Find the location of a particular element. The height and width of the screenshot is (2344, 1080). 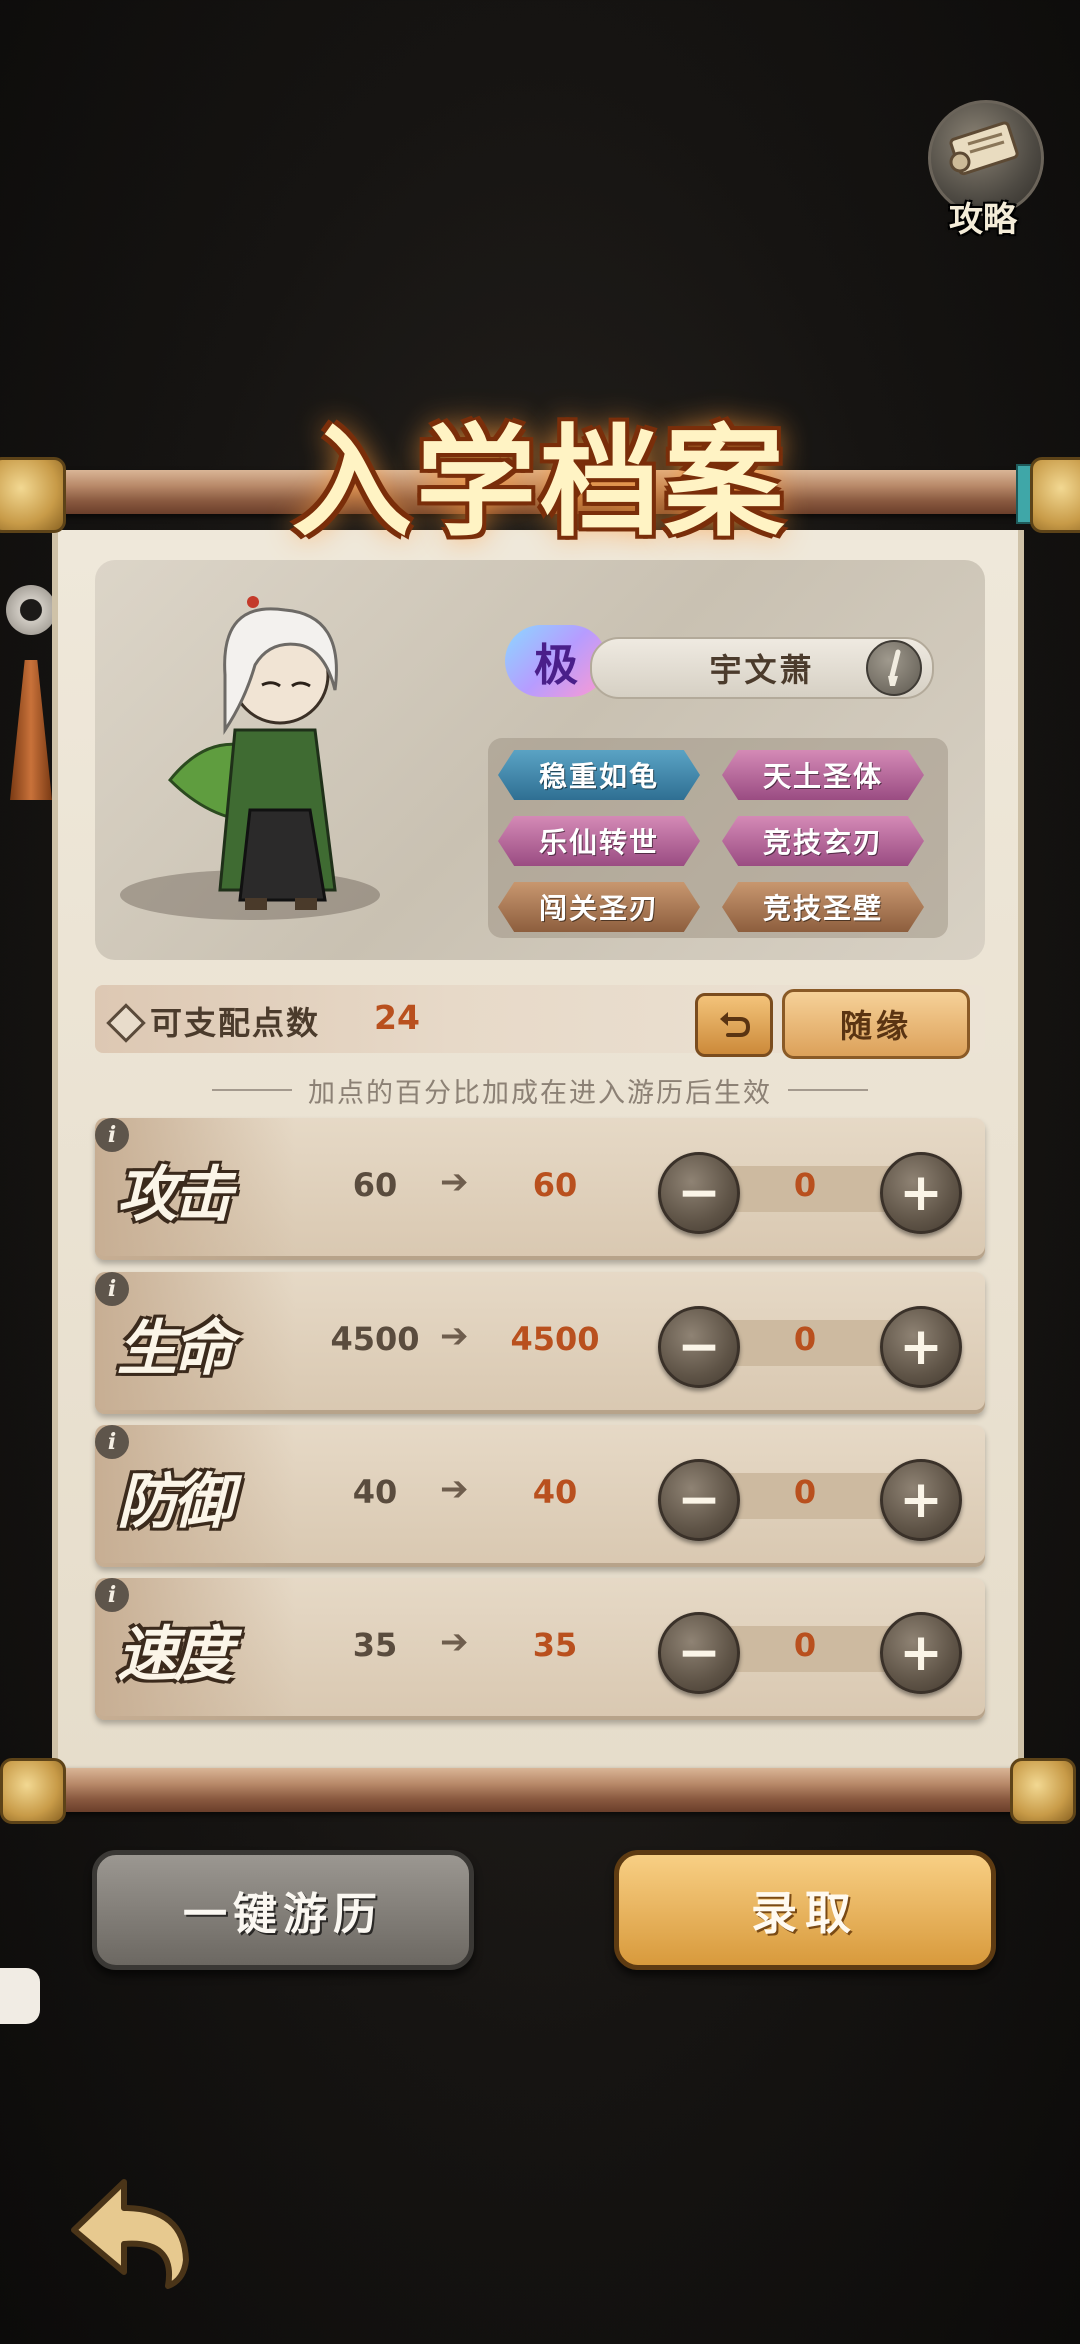

stat-row-speed: i 速度 35 ➔ 35 0 − + is located at coordinates (540, 1649).